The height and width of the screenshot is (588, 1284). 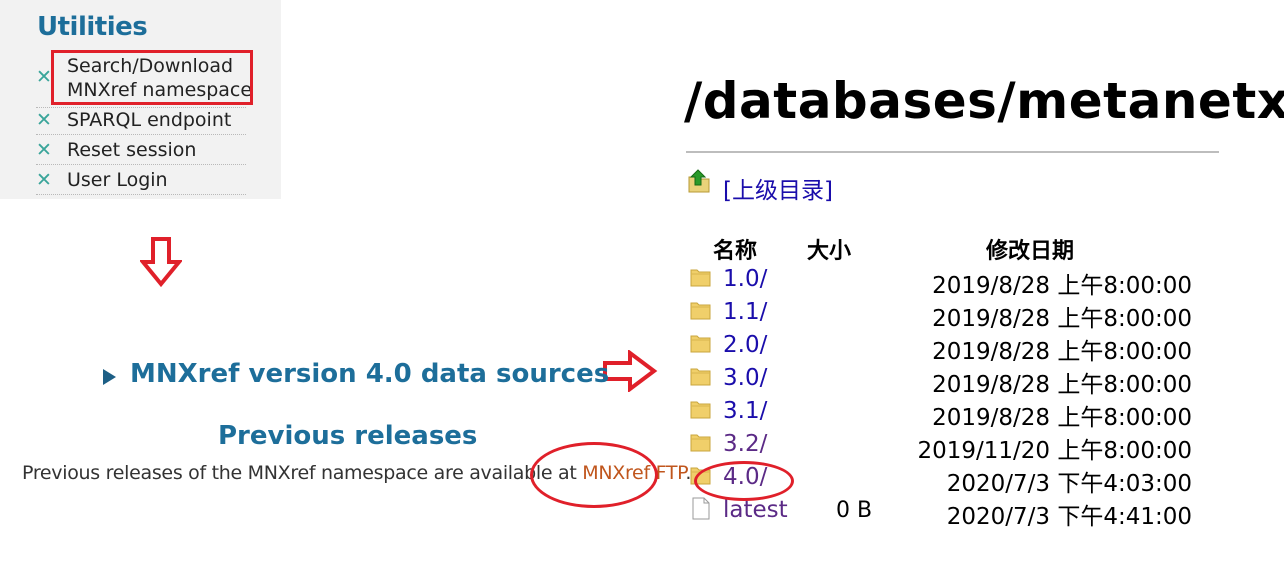 I want to click on column-header-size: 大小, so click(x=829, y=249).